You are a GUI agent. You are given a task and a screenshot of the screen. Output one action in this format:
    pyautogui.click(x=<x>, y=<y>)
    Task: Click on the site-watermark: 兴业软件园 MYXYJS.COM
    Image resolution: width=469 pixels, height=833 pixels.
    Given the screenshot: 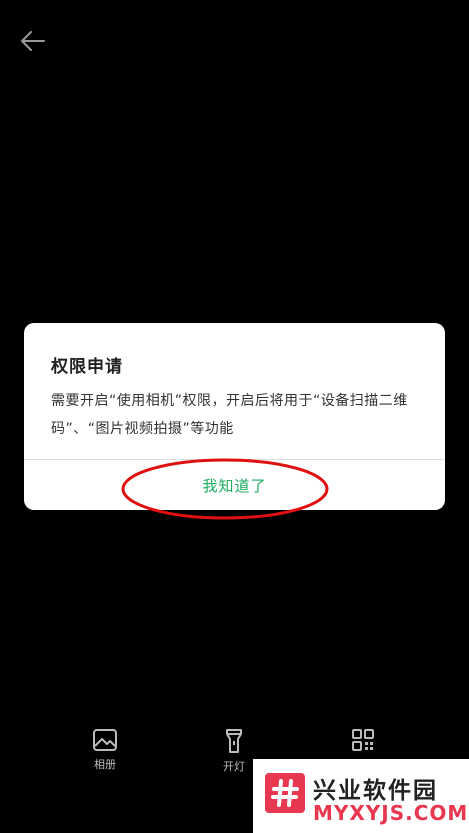 What is the action you would take?
    pyautogui.click(x=361, y=796)
    